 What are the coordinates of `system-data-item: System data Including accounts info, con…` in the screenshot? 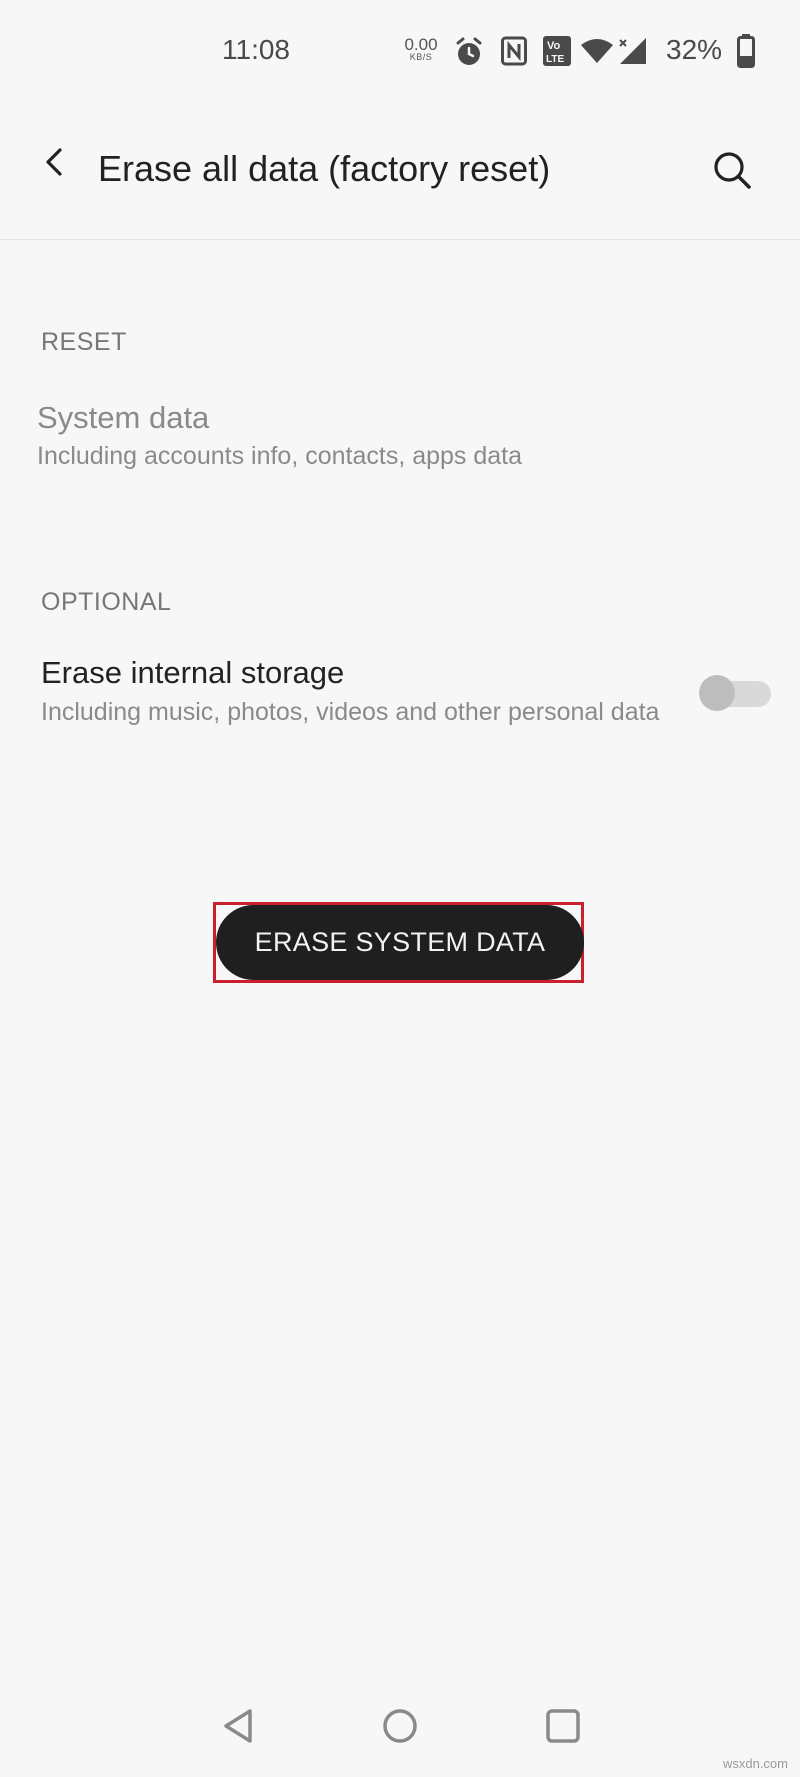 It's located at (400, 440).